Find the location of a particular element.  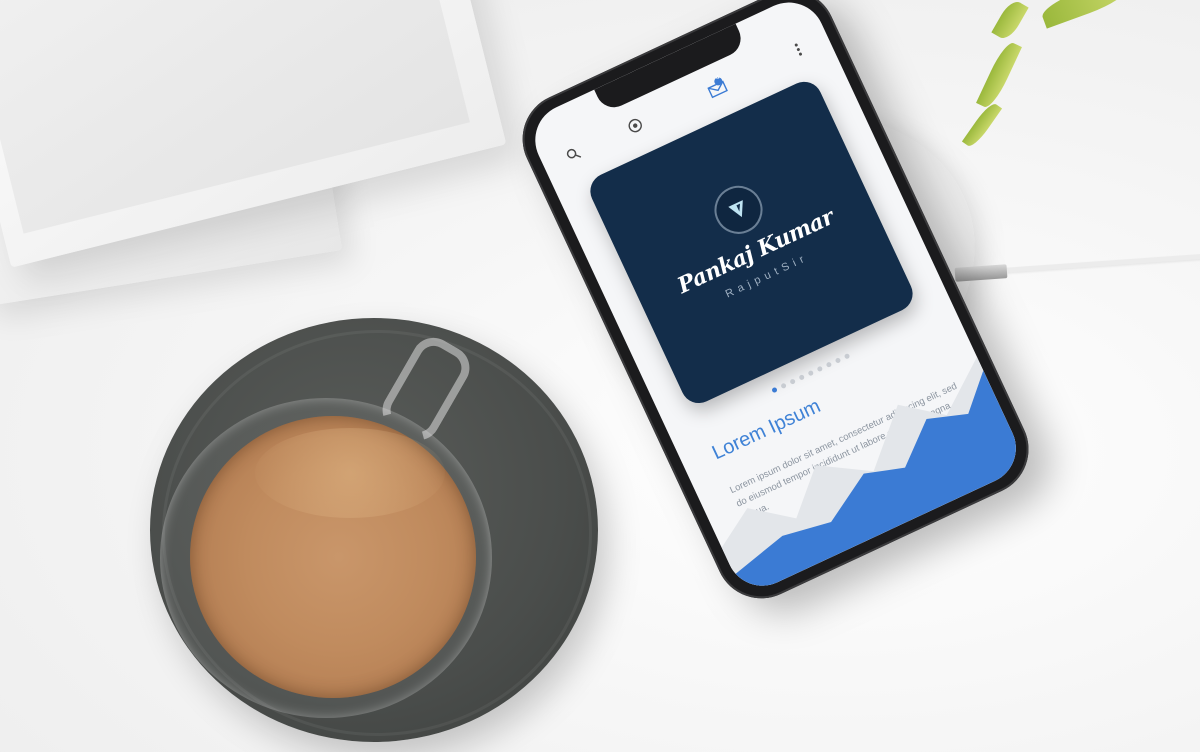

coffee-foam is located at coordinates (350, 473).